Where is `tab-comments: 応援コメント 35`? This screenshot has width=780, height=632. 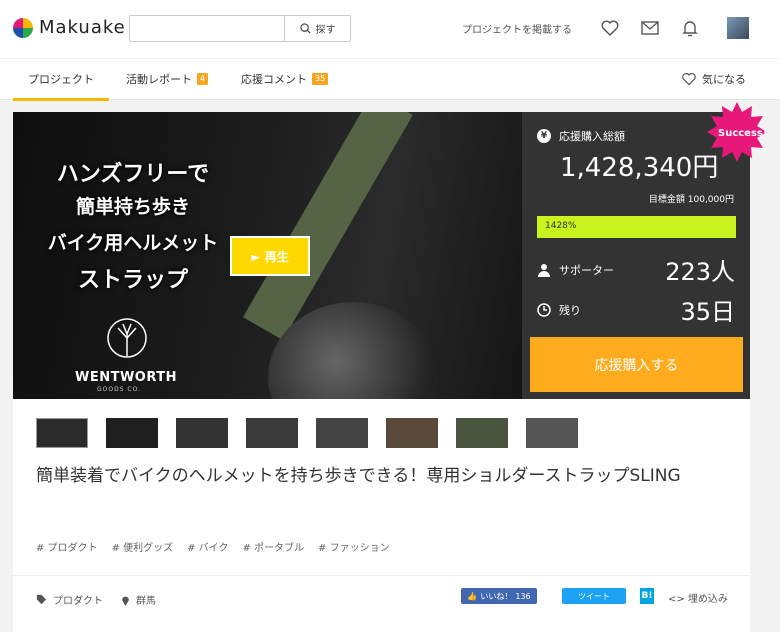
tab-comments: 応援コメント 35 is located at coordinates (285, 79).